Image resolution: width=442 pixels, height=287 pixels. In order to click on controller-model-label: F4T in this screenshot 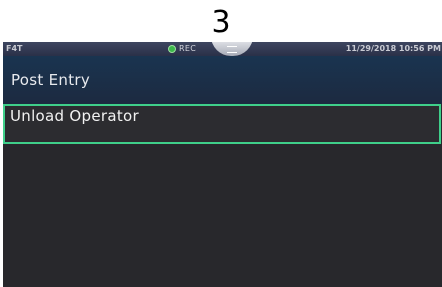, I will do `click(14, 48)`.